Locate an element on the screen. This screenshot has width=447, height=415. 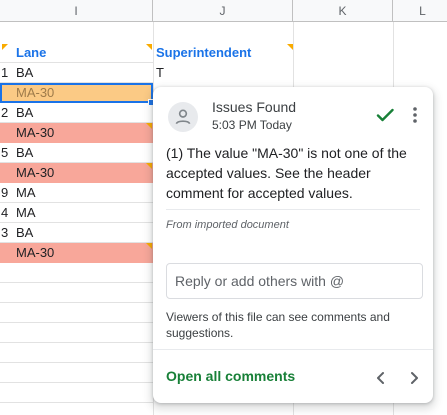
comment-source-note: From imported document is located at coordinates (227, 225).